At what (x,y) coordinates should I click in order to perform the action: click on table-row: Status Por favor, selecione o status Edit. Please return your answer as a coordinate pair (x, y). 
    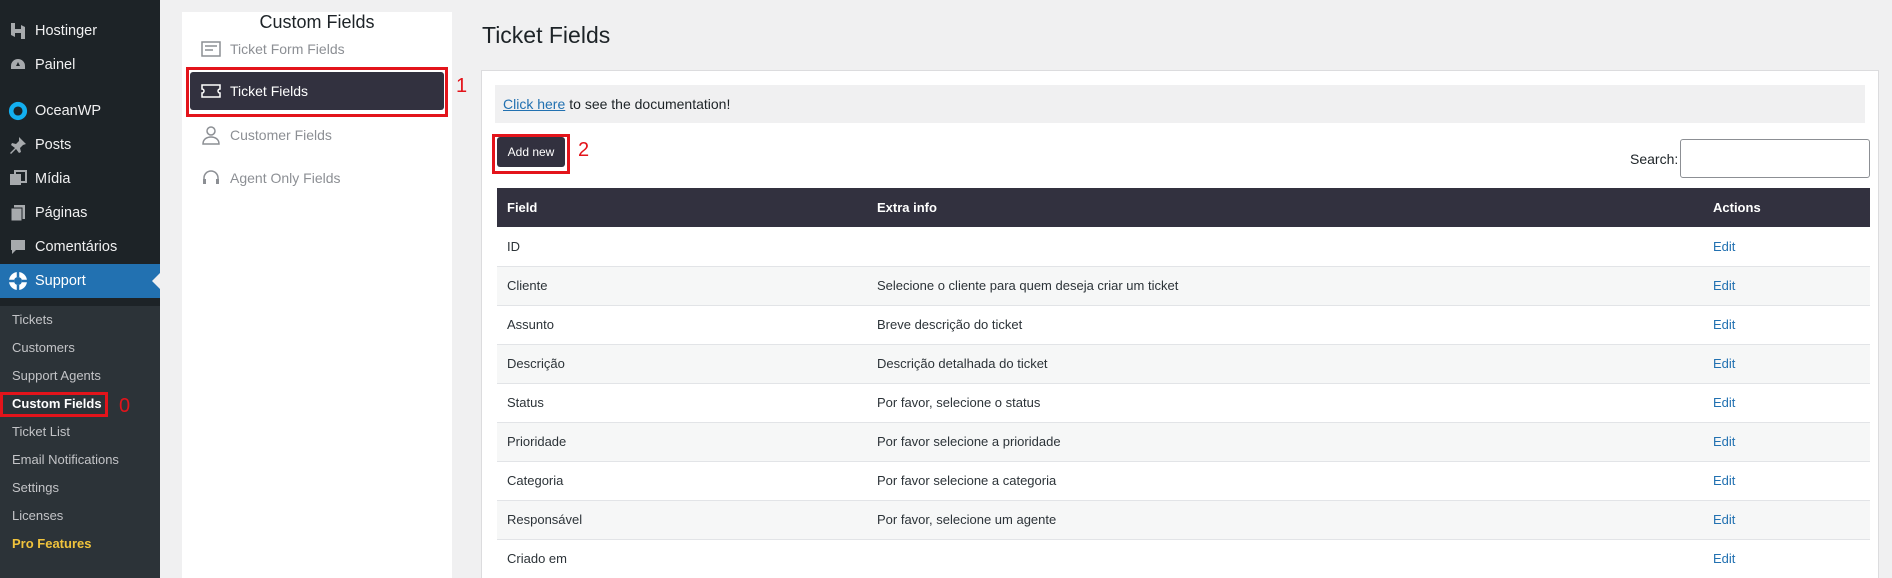
    Looking at the image, I should click on (1183, 402).